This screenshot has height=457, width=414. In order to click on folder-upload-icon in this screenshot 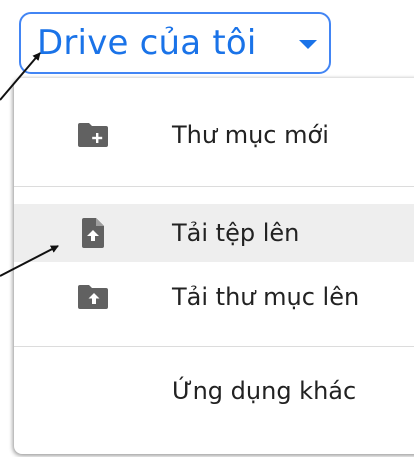, I will do `click(93, 297)`.